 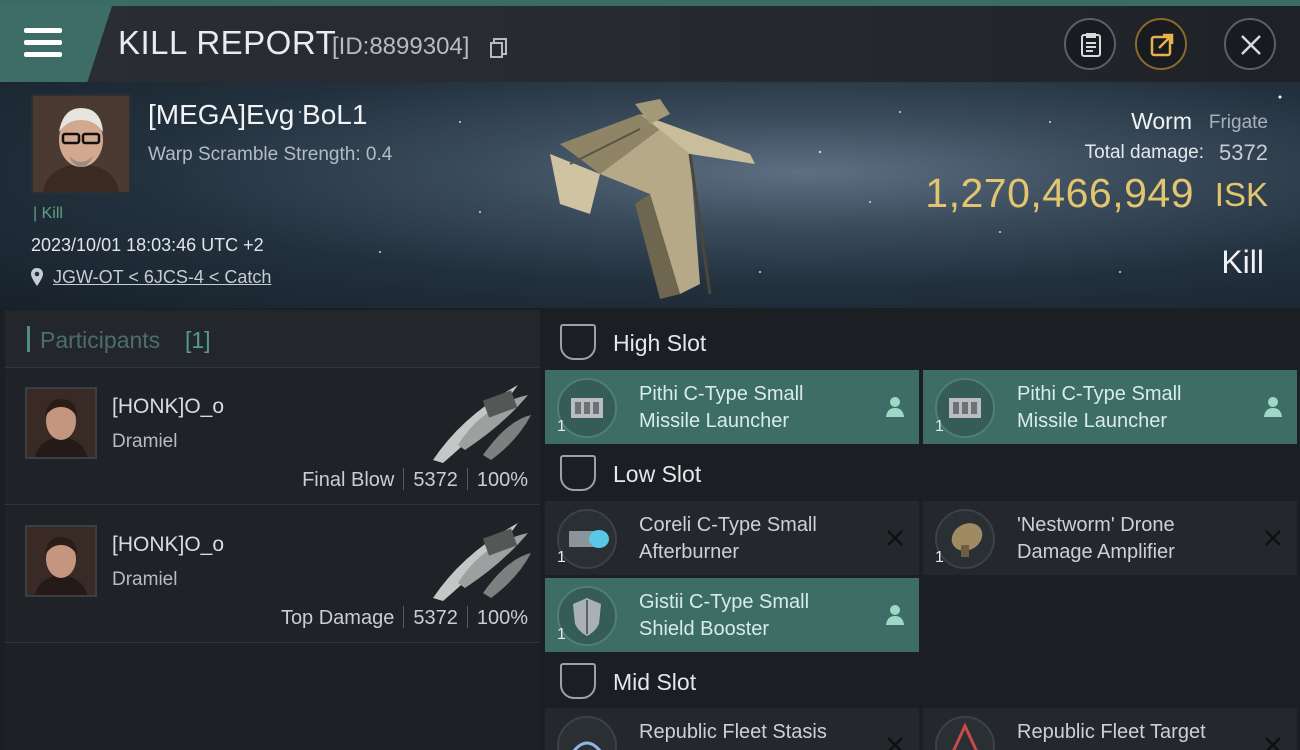 I want to click on participant-row: [HONK]O_o Dramiel Top Damage 5372 100%, so click(x=272, y=575).